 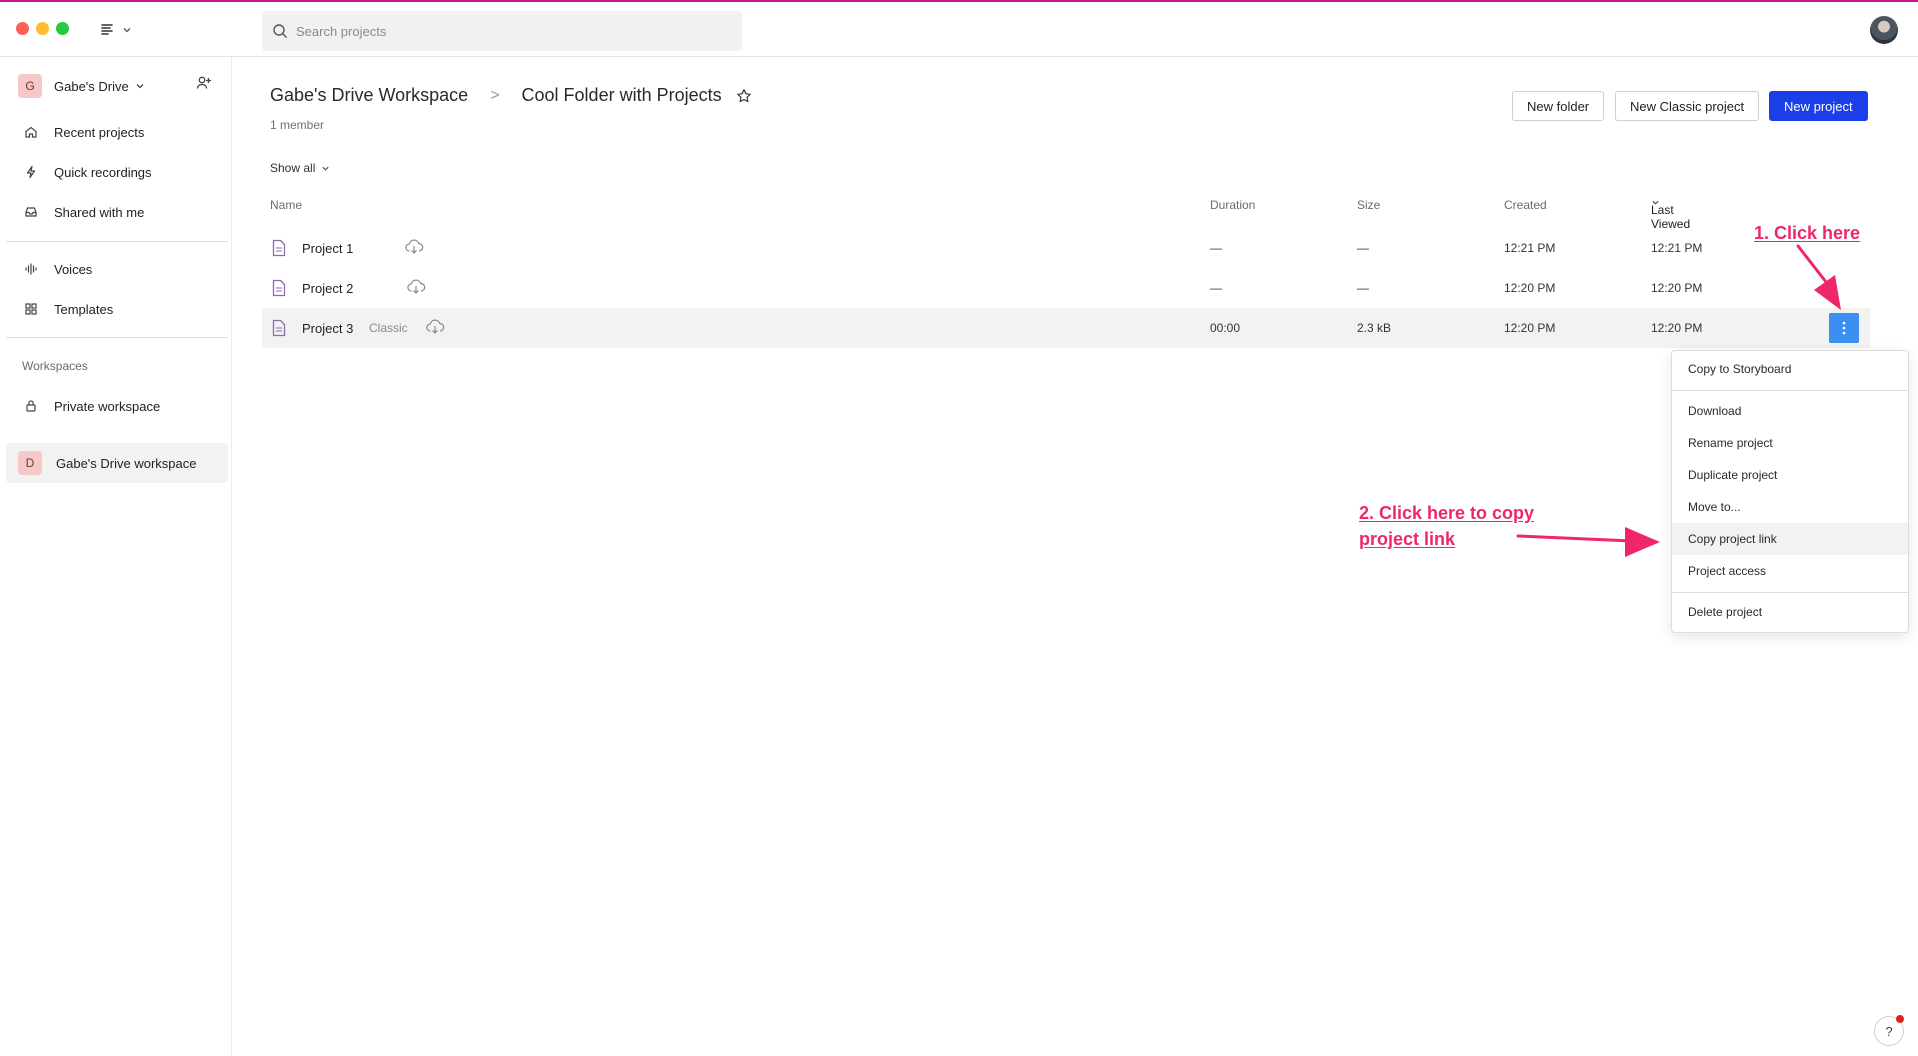 What do you see at coordinates (107, 406) in the screenshot?
I see `sidebar-item-label: Private workspace` at bounding box center [107, 406].